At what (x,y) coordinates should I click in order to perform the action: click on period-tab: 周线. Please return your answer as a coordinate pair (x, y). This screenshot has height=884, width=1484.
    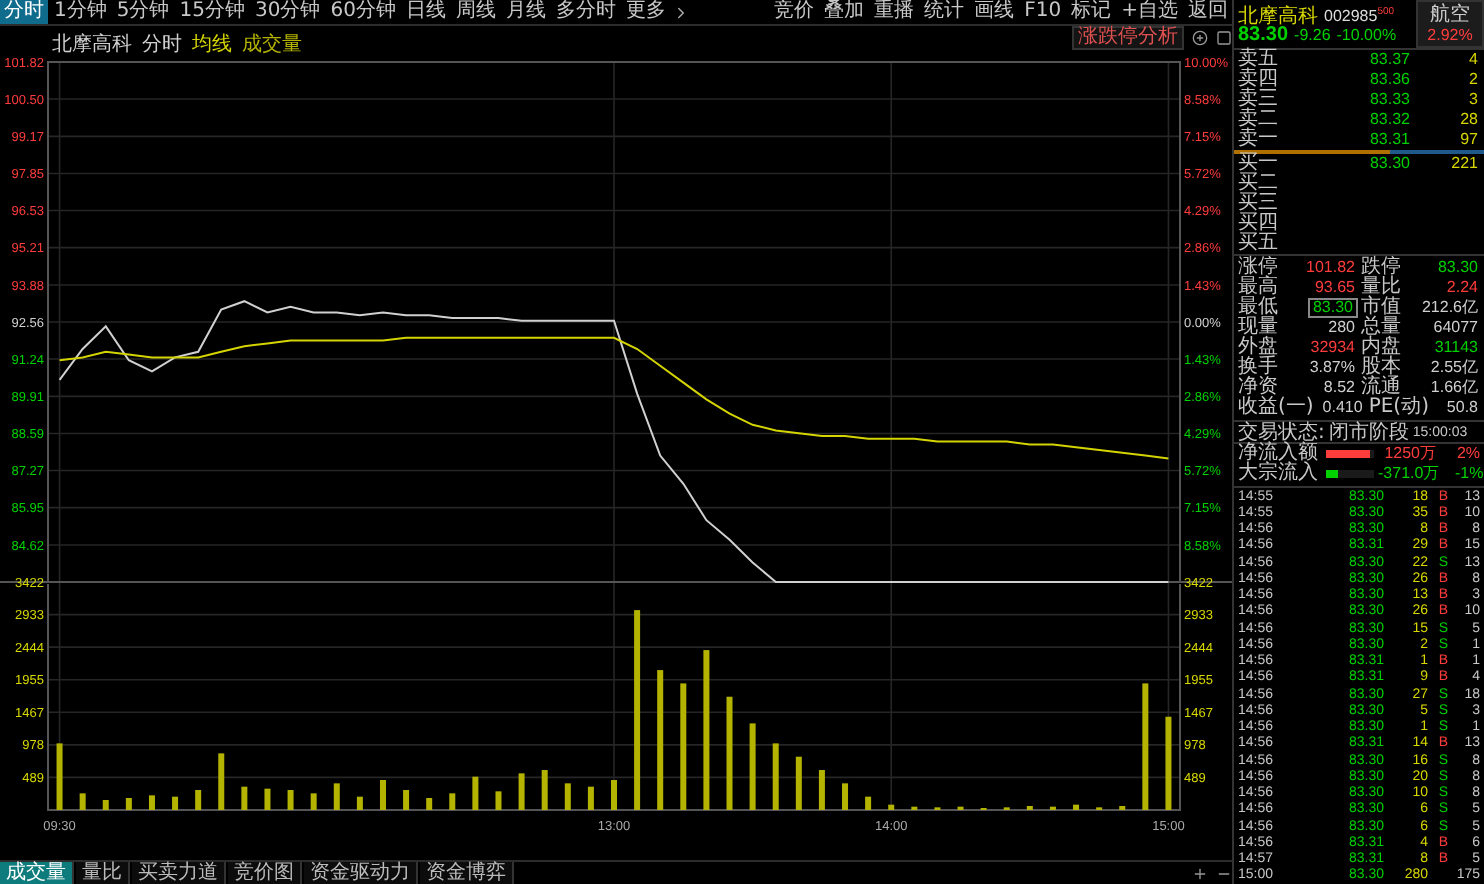
    Looking at the image, I should click on (475, 12).